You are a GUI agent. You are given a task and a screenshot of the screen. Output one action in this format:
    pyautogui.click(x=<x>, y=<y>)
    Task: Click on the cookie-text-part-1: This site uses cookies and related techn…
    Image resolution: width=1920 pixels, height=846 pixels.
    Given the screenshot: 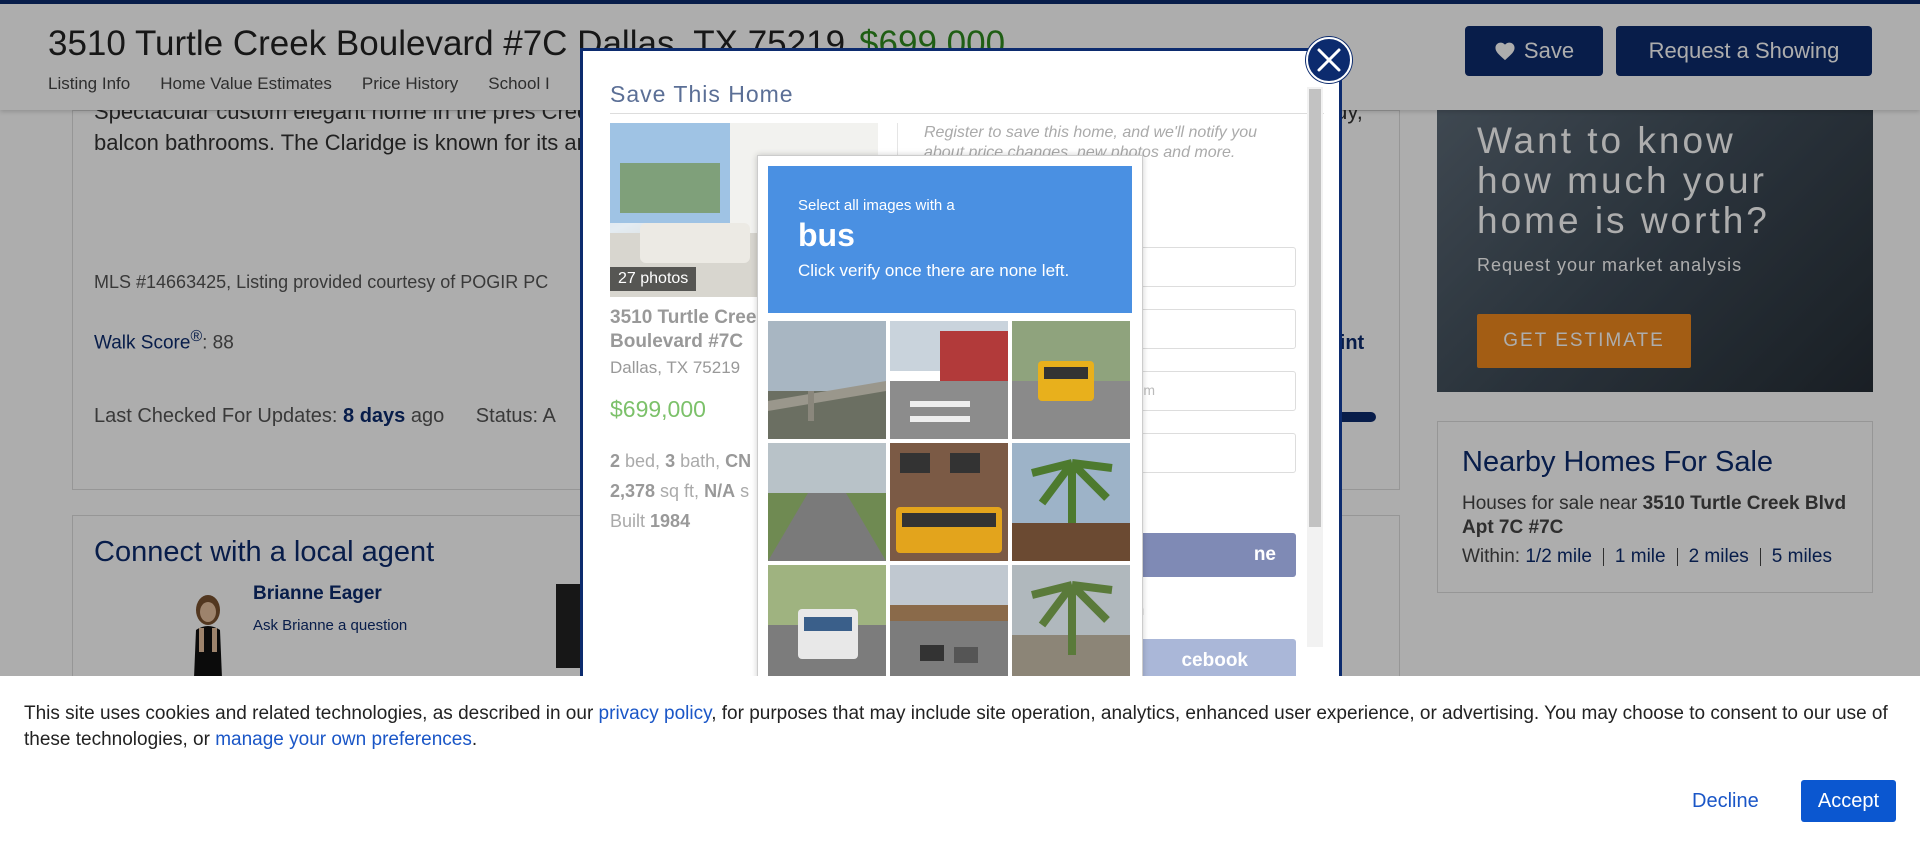 What is the action you would take?
    pyautogui.click(x=311, y=713)
    